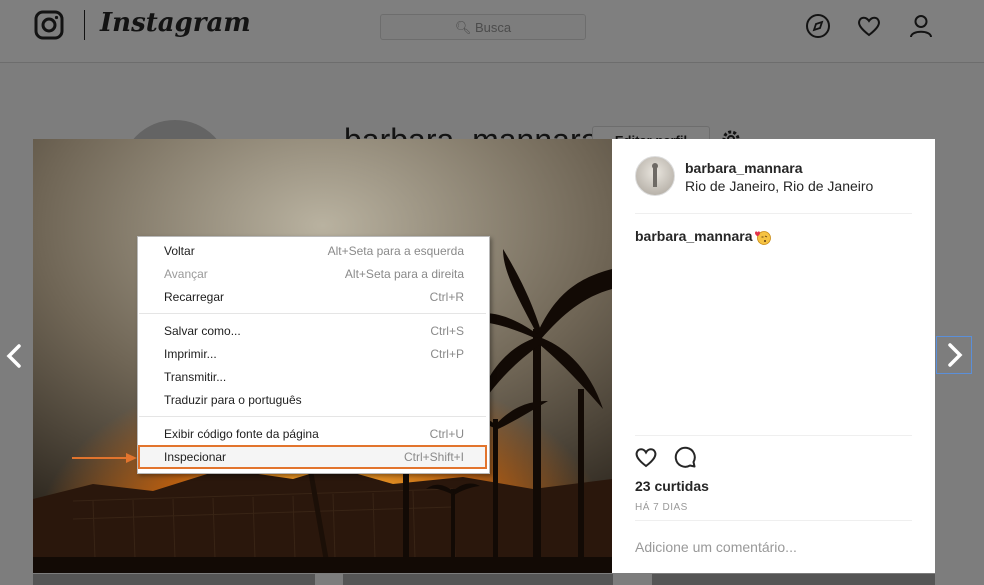 This screenshot has width=984, height=585. I want to click on menu-item-label: Exibir código fonte da página, so click(241, 434).